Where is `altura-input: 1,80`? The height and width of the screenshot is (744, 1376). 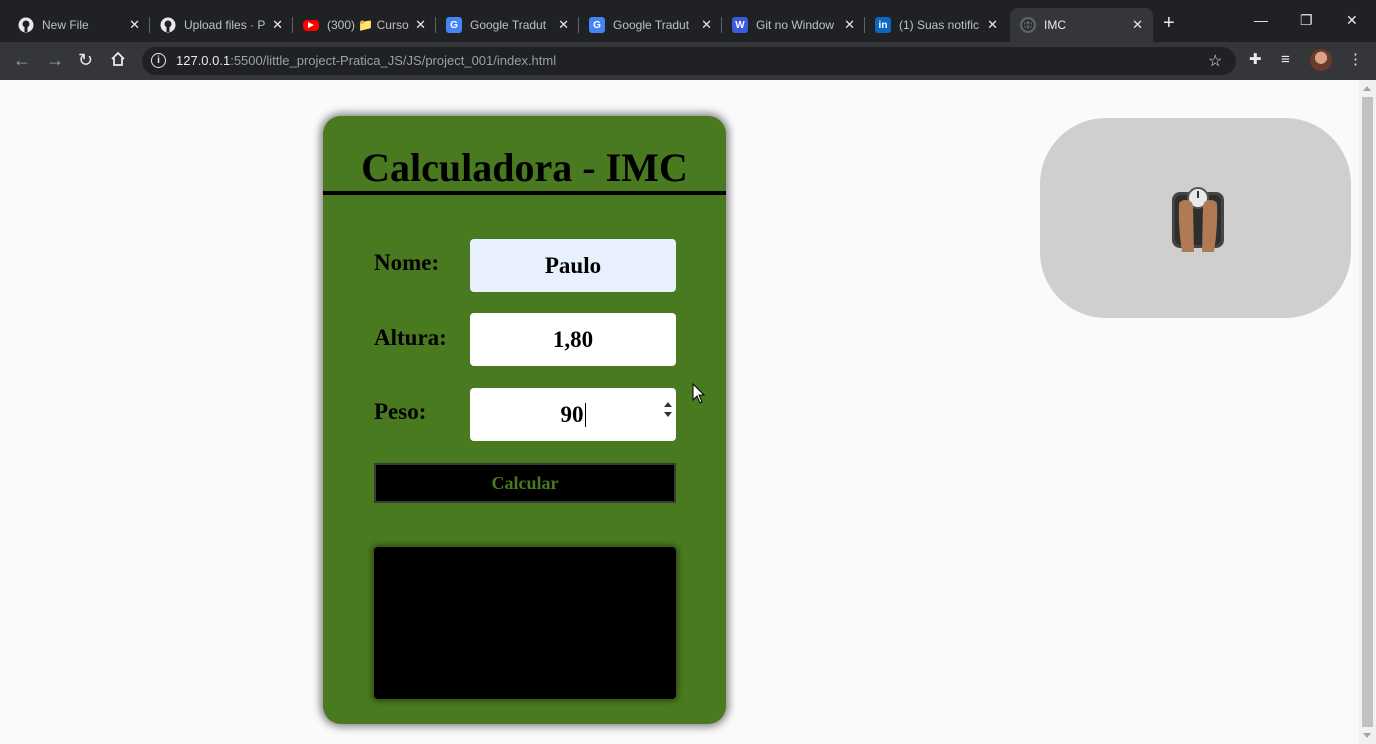 altura-input: 1,80 is located at coordinates (573, 339).